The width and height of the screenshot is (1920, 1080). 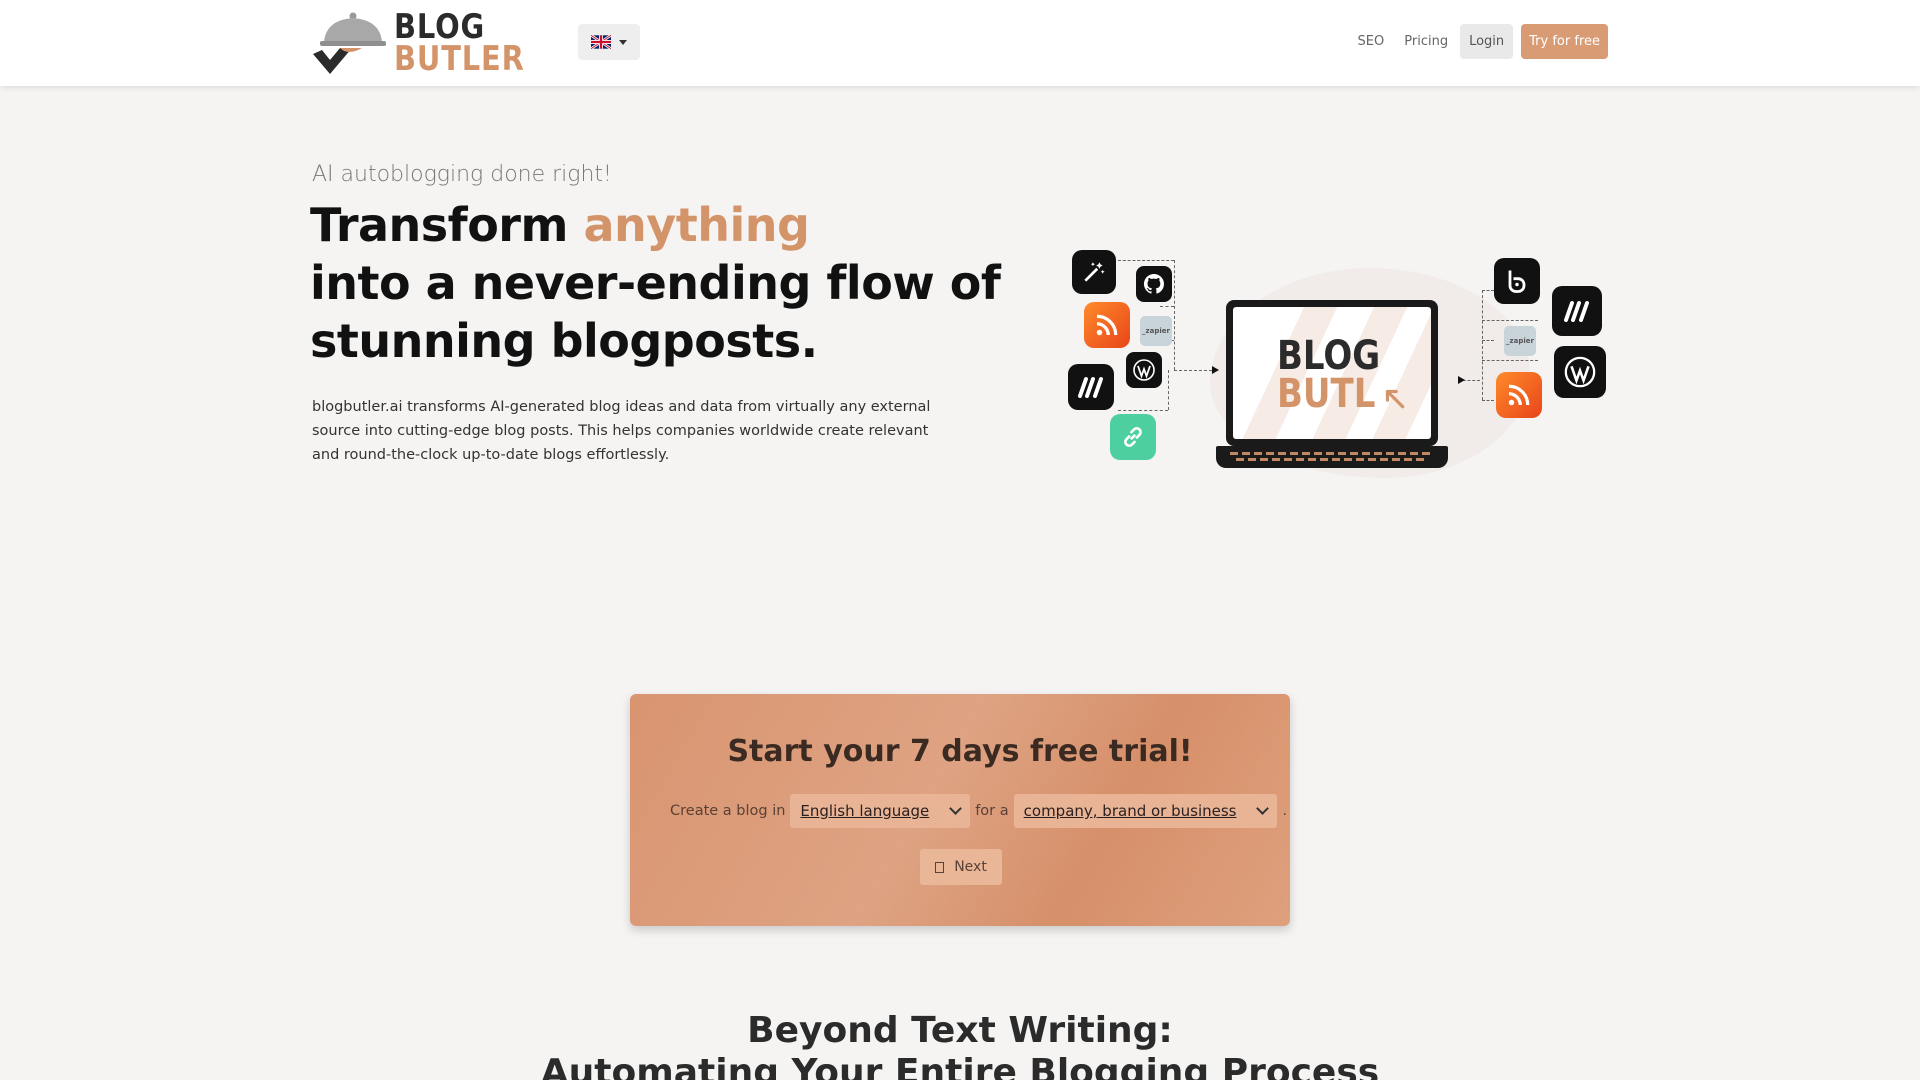 I want to click on logo-wordmark: BLOG BUTLER, so click(x=471, y=43).